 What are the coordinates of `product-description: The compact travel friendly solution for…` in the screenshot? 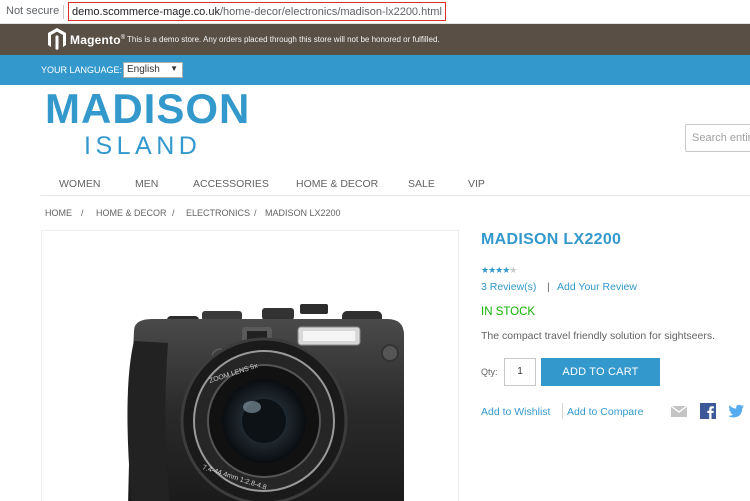 It's located at (598, 336).